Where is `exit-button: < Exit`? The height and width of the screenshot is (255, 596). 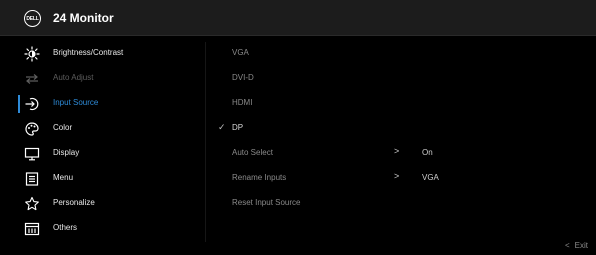
exit-button: < Exit is located at coordinates (576, 245).